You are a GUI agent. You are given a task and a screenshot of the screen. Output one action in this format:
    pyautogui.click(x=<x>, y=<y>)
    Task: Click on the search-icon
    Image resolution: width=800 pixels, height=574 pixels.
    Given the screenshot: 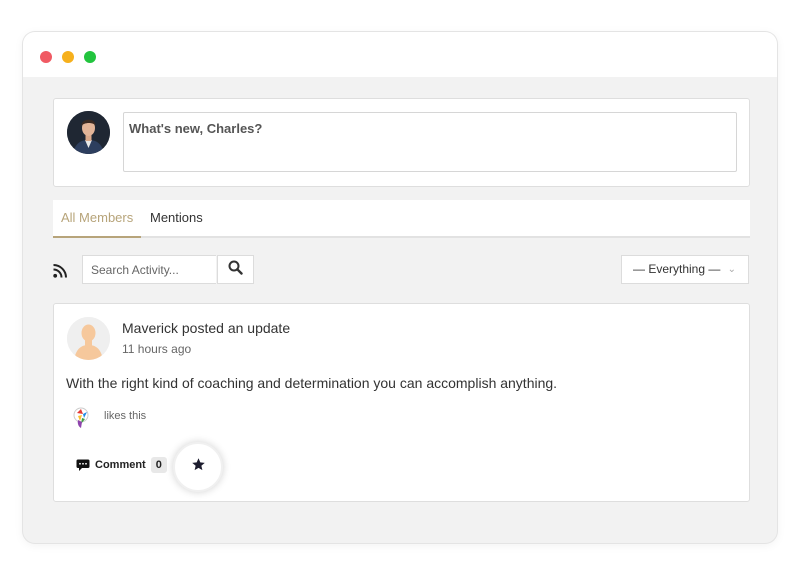 What is the action you would take?
    pyautogui.click(x=235, y=270)
    